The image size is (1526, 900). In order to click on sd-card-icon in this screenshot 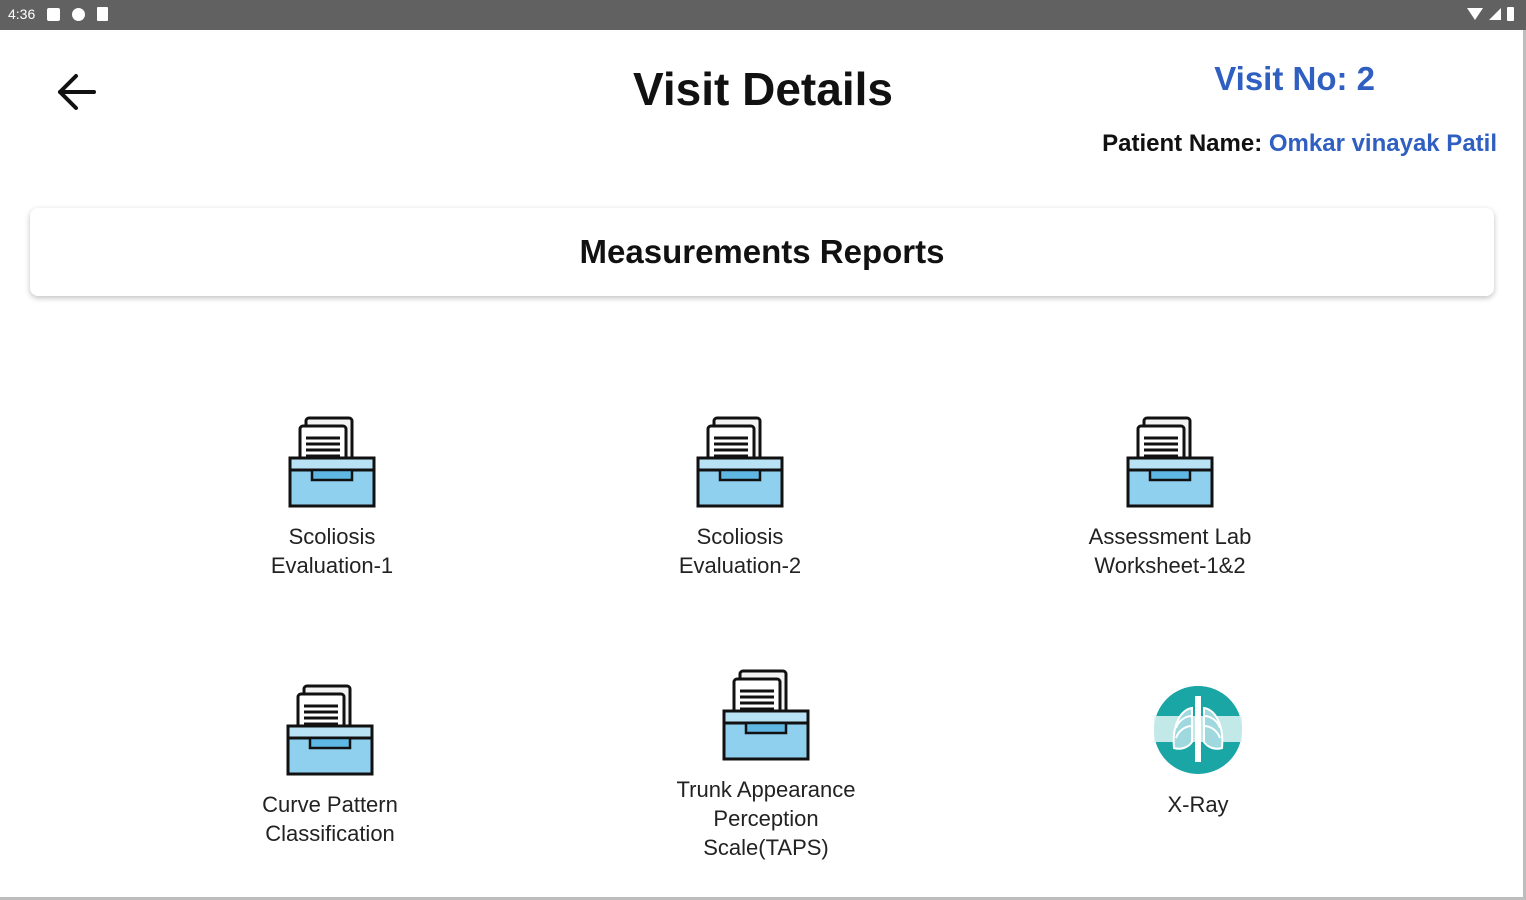, I will do `click(103, 14)`.